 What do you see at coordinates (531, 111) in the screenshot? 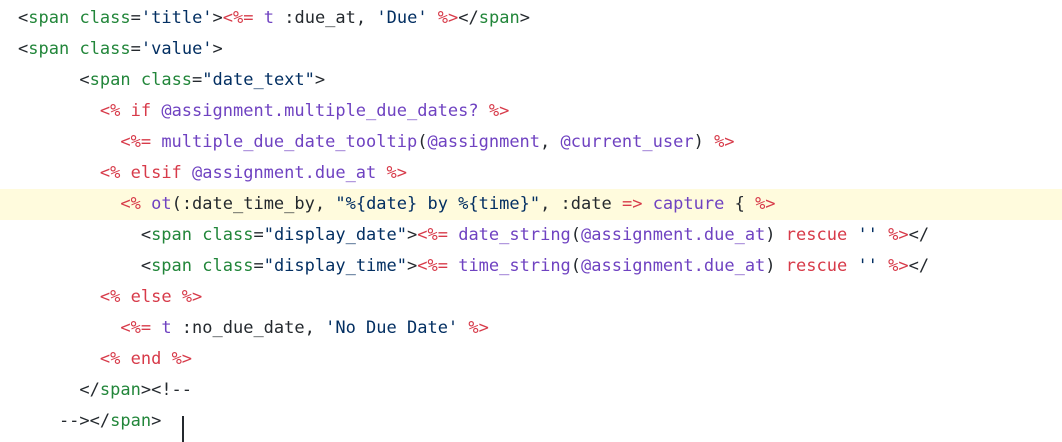
I see `code-line: <% if @assignment.multiple_due_dates? %>` at bounding box center [531, 111].